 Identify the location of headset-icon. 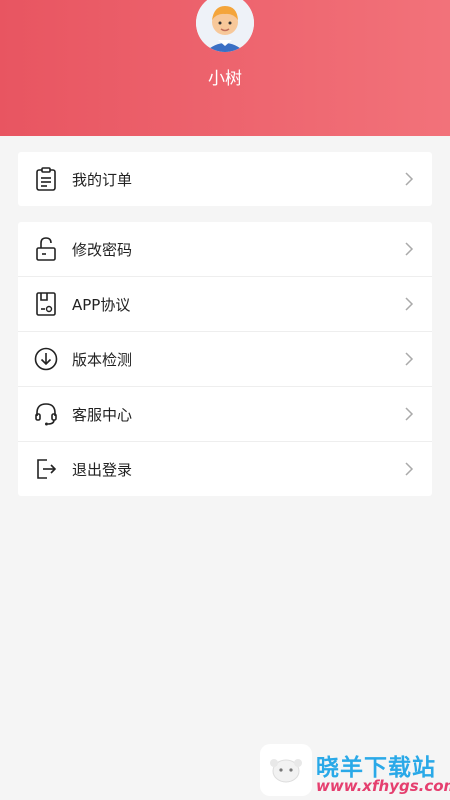
(46, 414).